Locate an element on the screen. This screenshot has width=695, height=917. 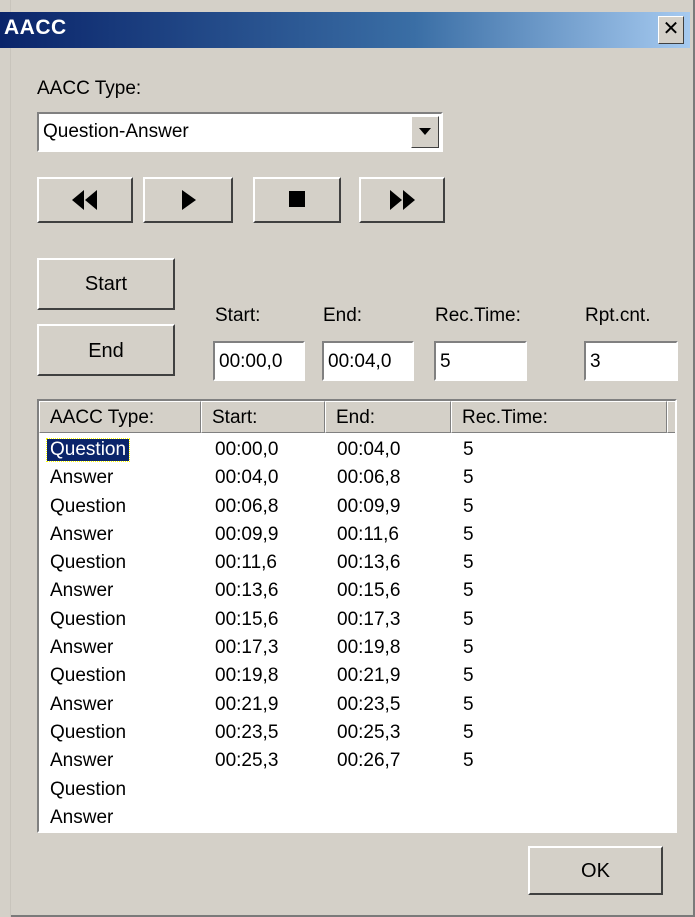
close-button: ✕ is located at coordinates (671, 30).